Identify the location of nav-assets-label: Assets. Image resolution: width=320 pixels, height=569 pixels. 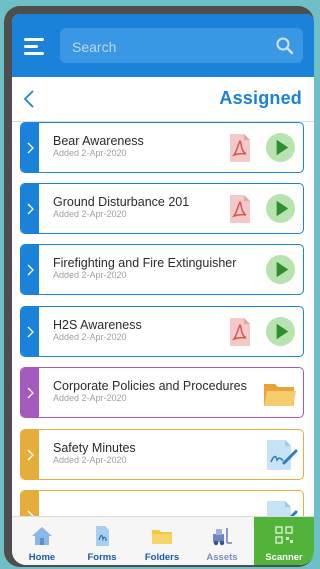
(222, 557).